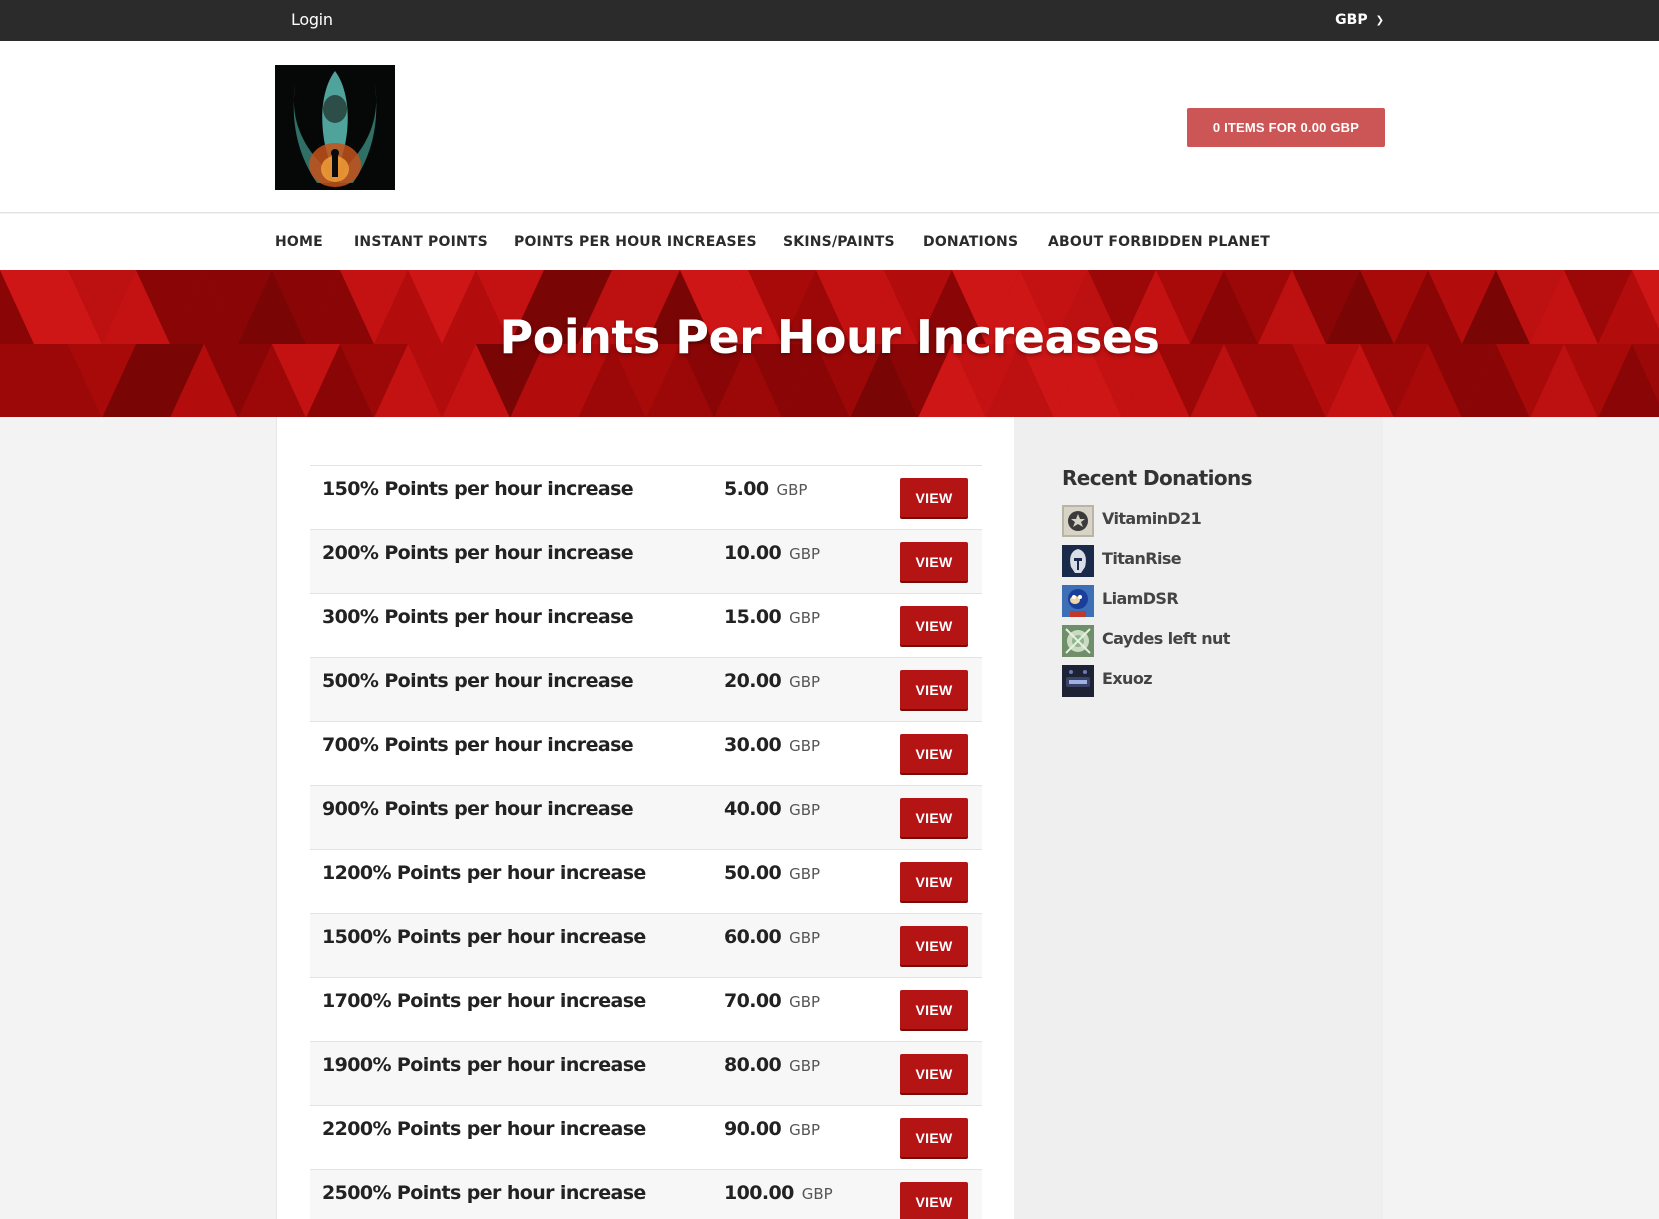 This screenshot has width=1659, height=1219. Describe the element at coordinates (753, 937) in the screenshot. I see `product-price-value: 60.00` at that location.